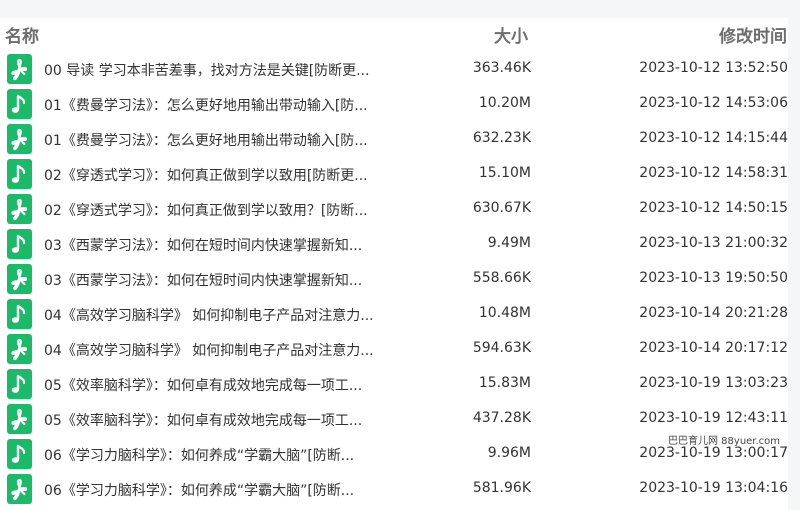 This screenshot has height=510, width=800. What do you see at coordinates (501, 488) in the screenshot?
I see `file-size: 581.96K` at bounding box center [501, 488].